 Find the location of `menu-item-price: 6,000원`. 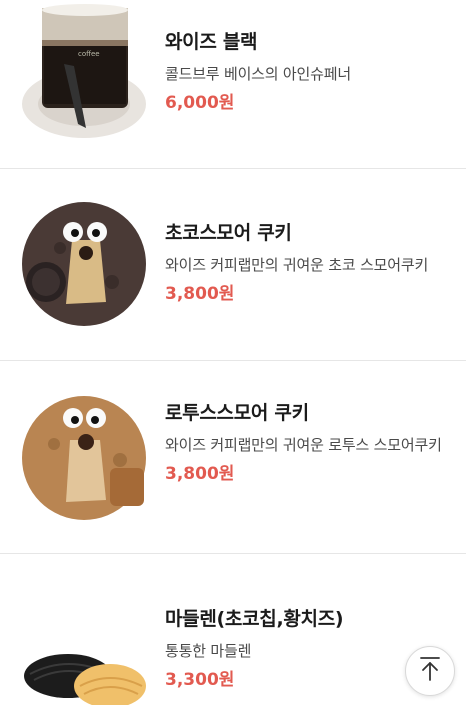

menu-item-price: 6,000원 is located at coordinates (200, 103).